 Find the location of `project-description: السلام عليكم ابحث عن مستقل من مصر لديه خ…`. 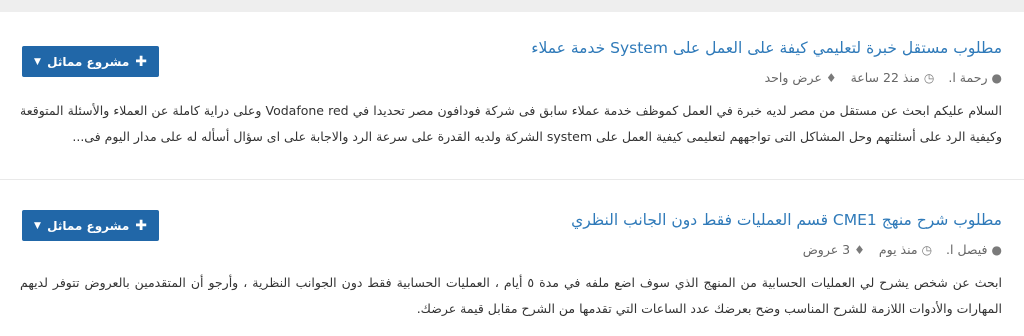

project-description: السلام عليكم ابحث عن مستقل من مصر لديه خ… is located at coordinates (511, 123).